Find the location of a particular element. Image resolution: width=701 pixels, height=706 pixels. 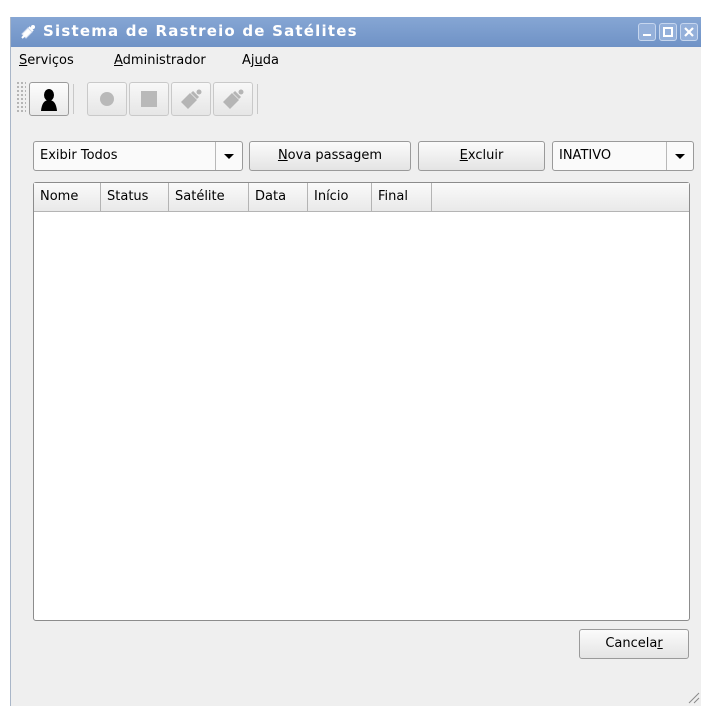

filter-select: Exibir Todos is located at coordinates (138, 156).